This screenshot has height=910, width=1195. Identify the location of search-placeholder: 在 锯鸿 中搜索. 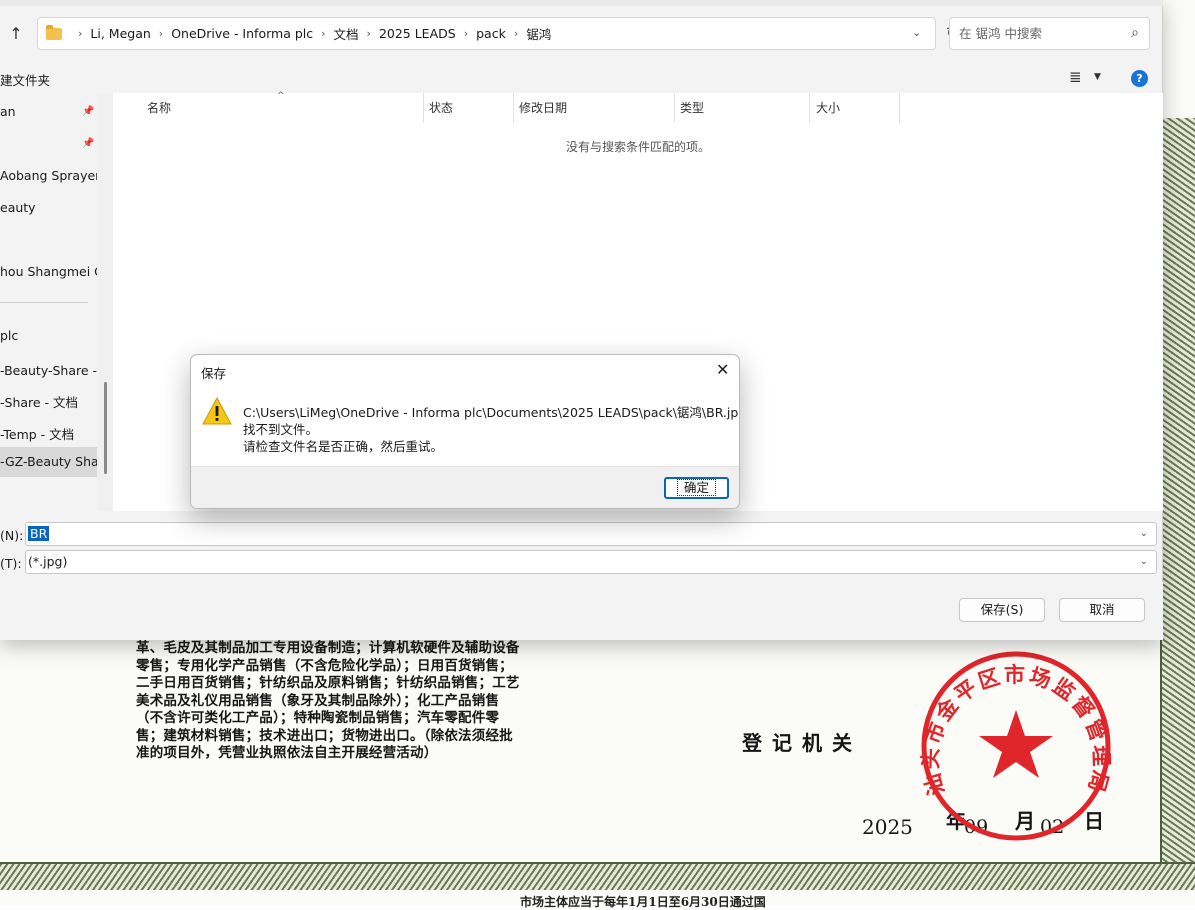
(1000, 33).